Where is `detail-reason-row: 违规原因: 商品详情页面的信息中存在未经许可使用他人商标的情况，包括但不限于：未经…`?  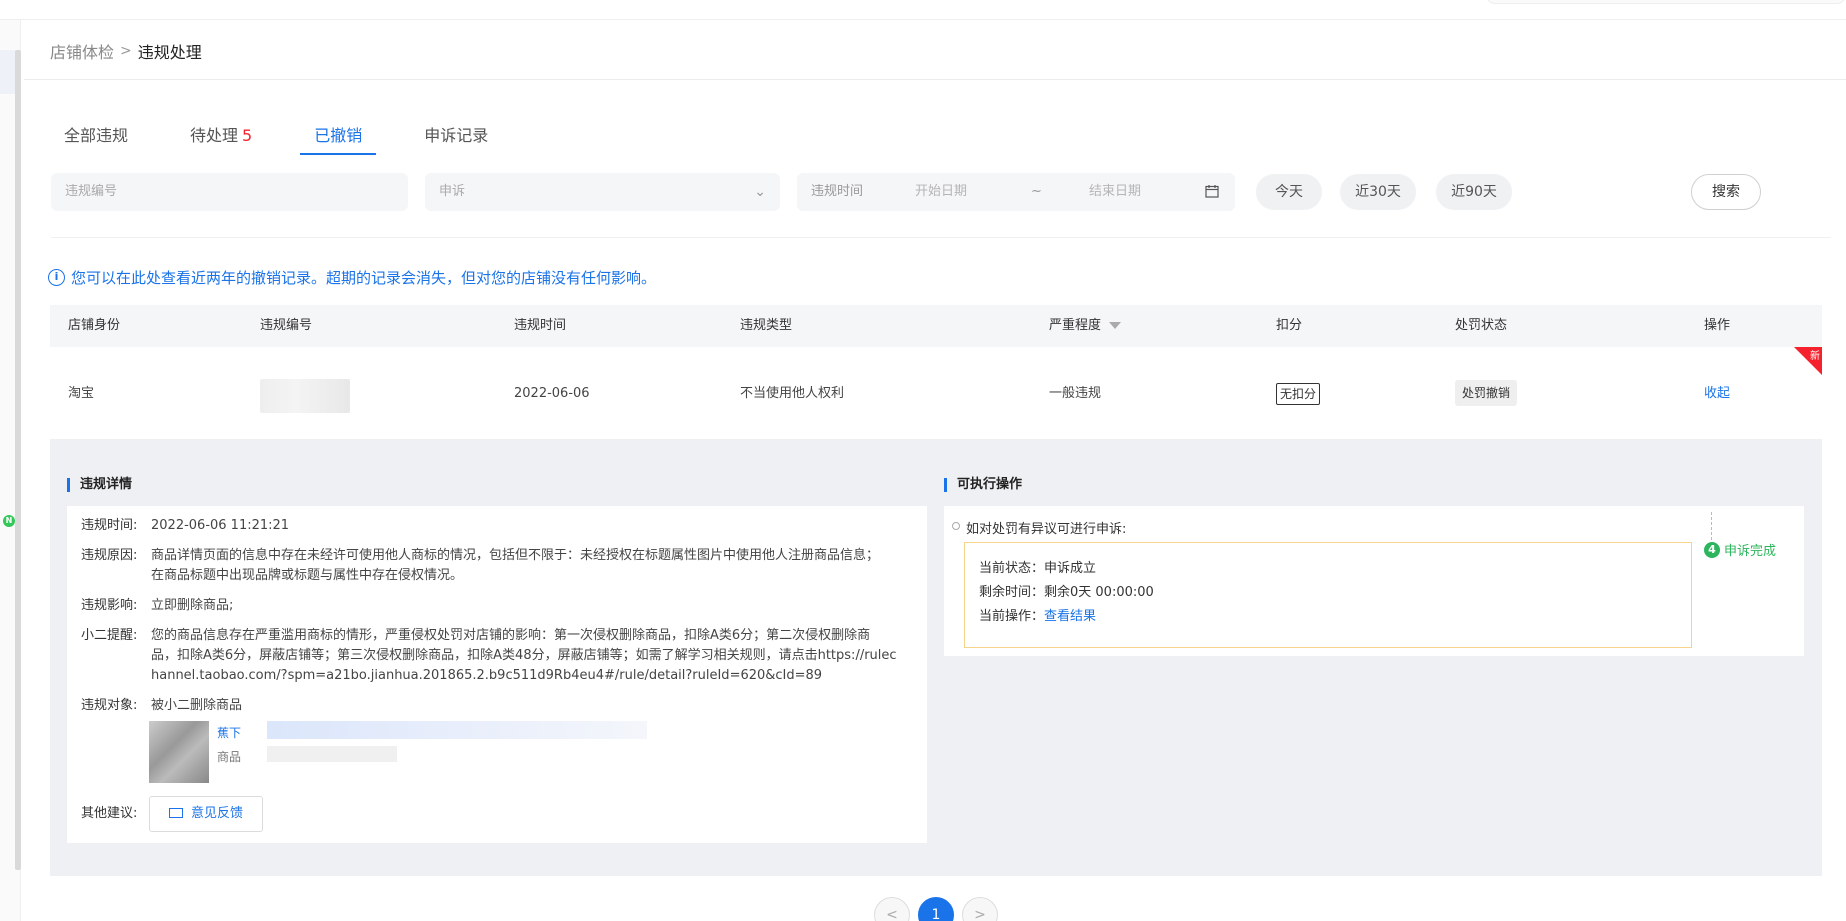
detail-reason-row: 违规原因: 商品详情页面的信息中存在未经许可使用他人商标的情况，包括但不限于：未经… is located at coordinates (480, 565).